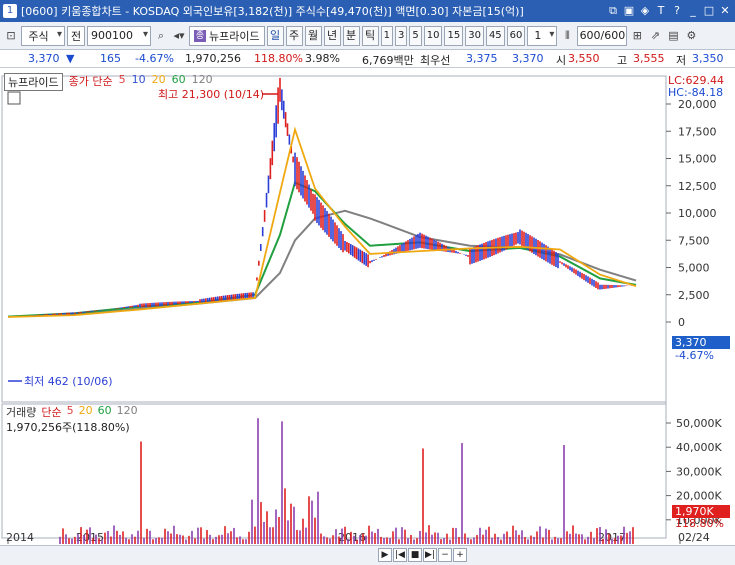 The height and width of the screenshot is (565, 735). I want to click on price-tick-label: 20,000, so click(697, 104).